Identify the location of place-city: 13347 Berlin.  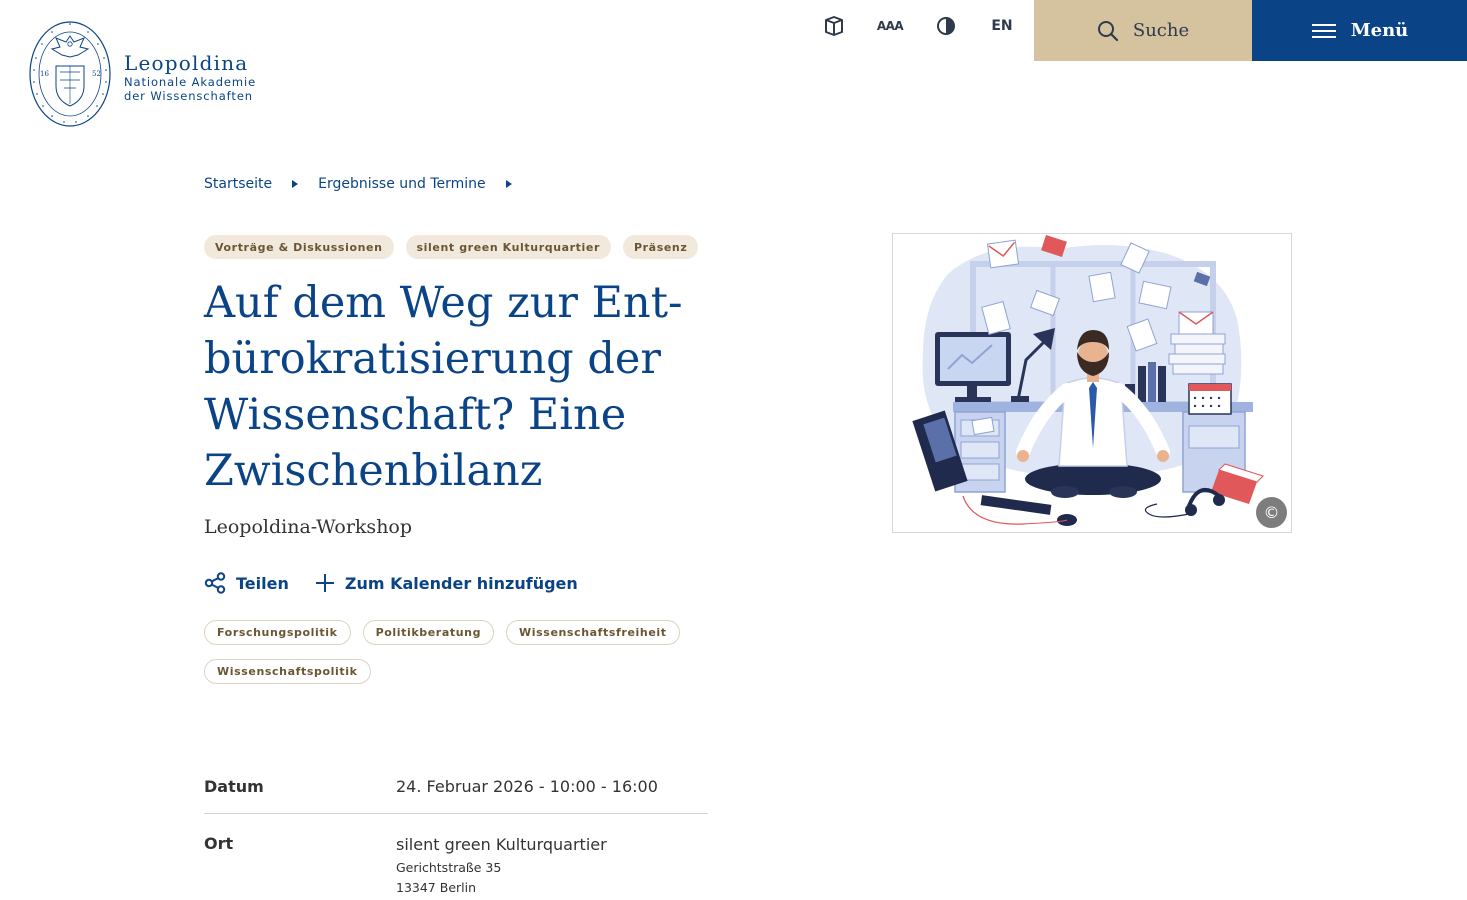
(436, 887).